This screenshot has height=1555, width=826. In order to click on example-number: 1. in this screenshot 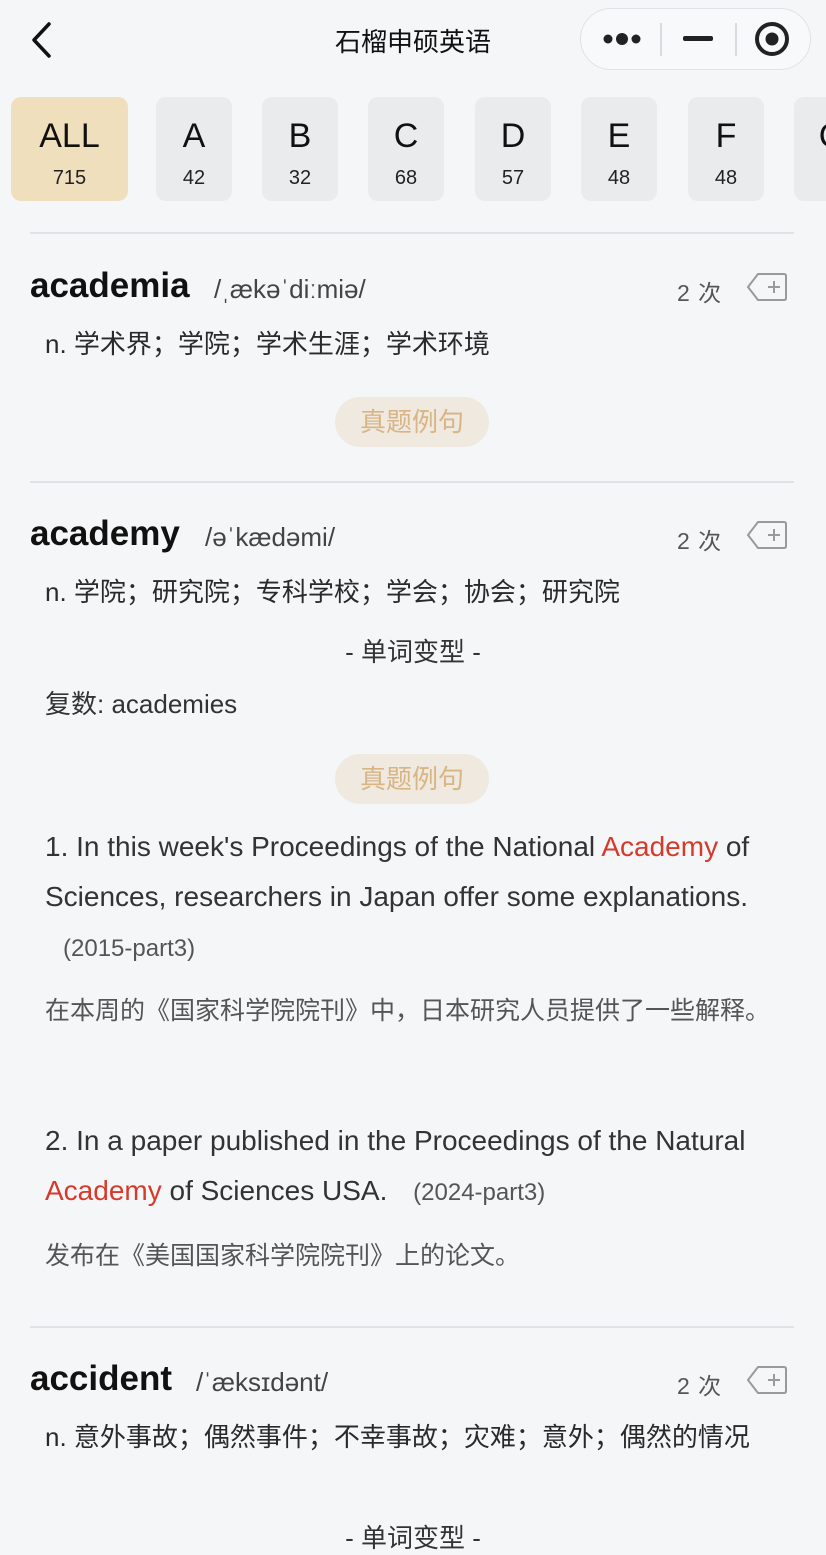, I will do `click(57, 846)`.